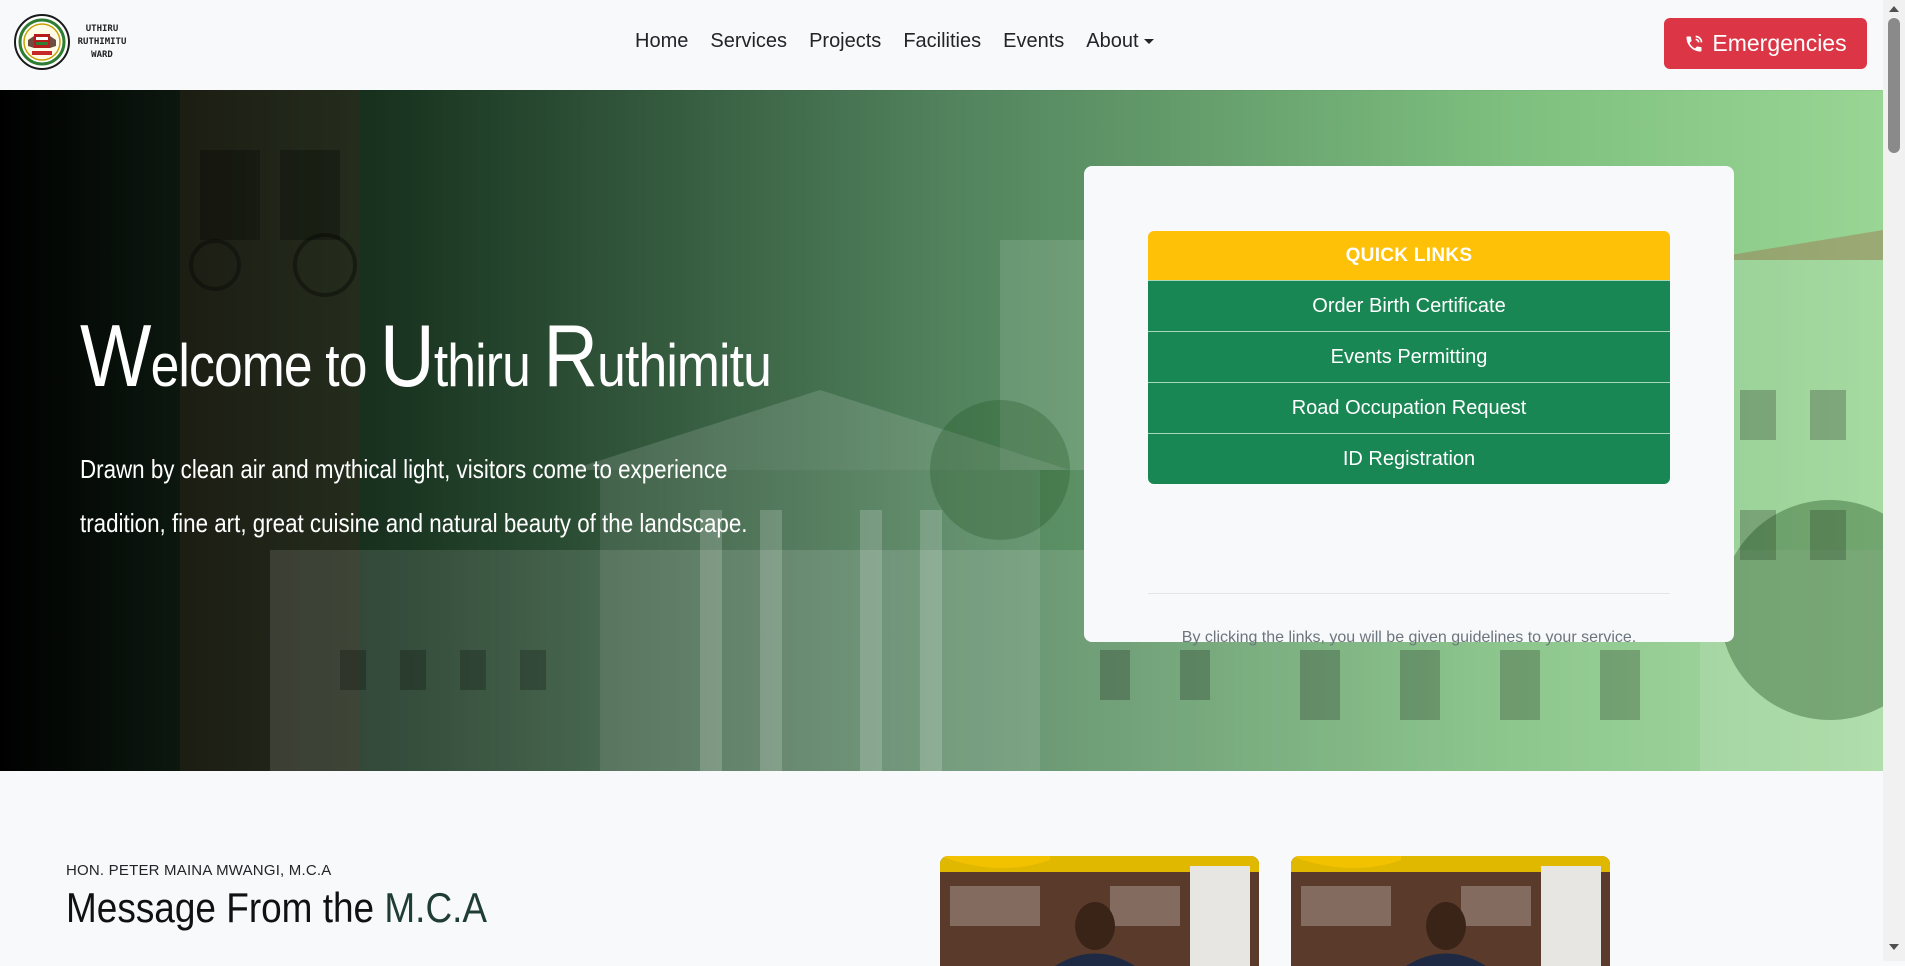 The image size is (1905, 966). Describe the element at coordinates (225, 907) in the screenshot. I see `mca-title-main: Message From the` at that location.